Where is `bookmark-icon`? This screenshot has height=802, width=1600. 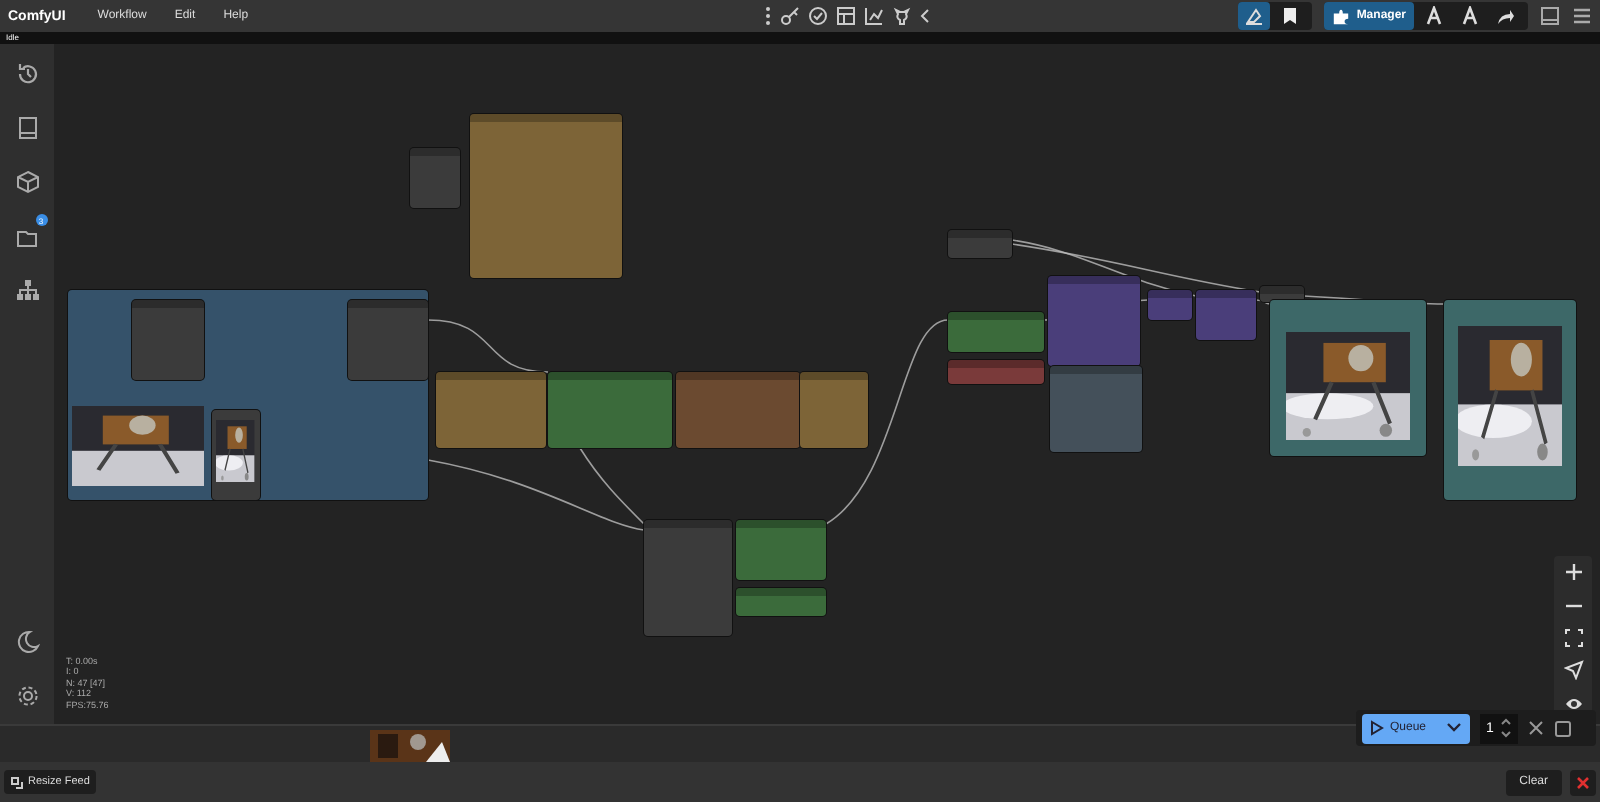
bookmark-icon is located at coordinates (1290, 16).